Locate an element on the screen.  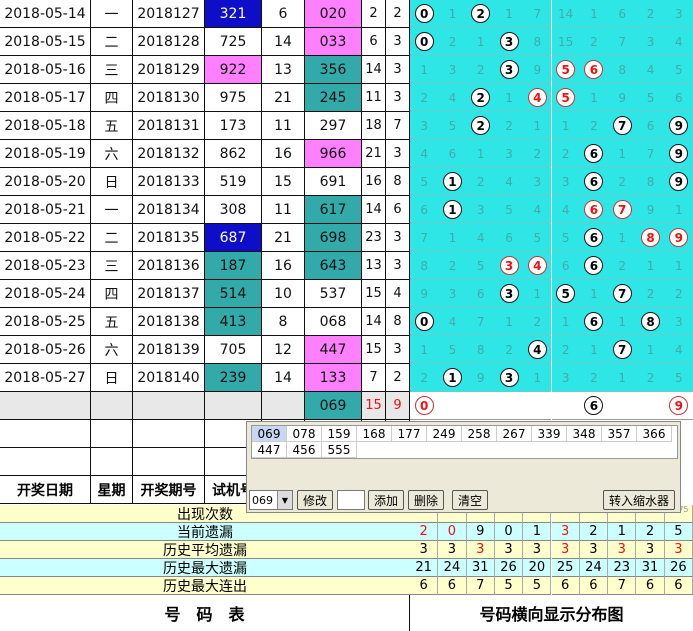
table-cell-issue: 2018139 is located at coordinates (169, 350).